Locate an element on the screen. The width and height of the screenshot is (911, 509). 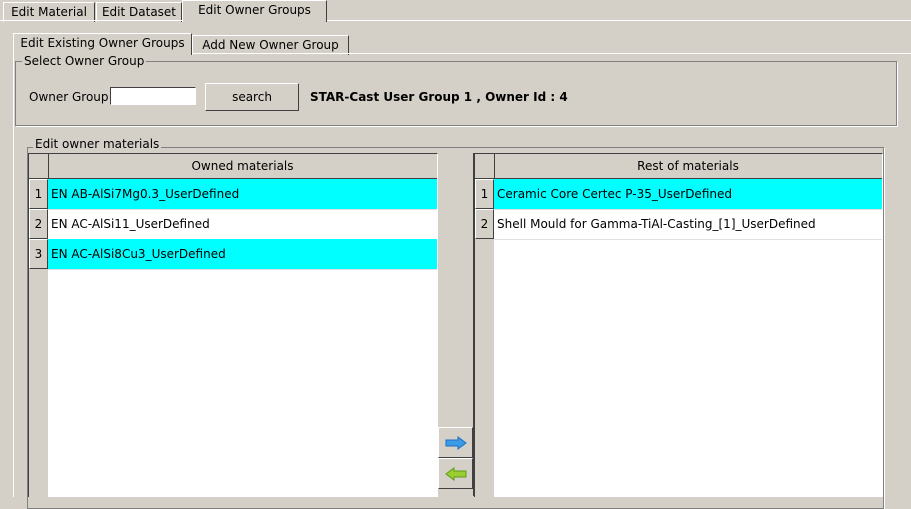
tab-edit-owner-groups: Edit Owner Groups is located at coordinates (254, 11).